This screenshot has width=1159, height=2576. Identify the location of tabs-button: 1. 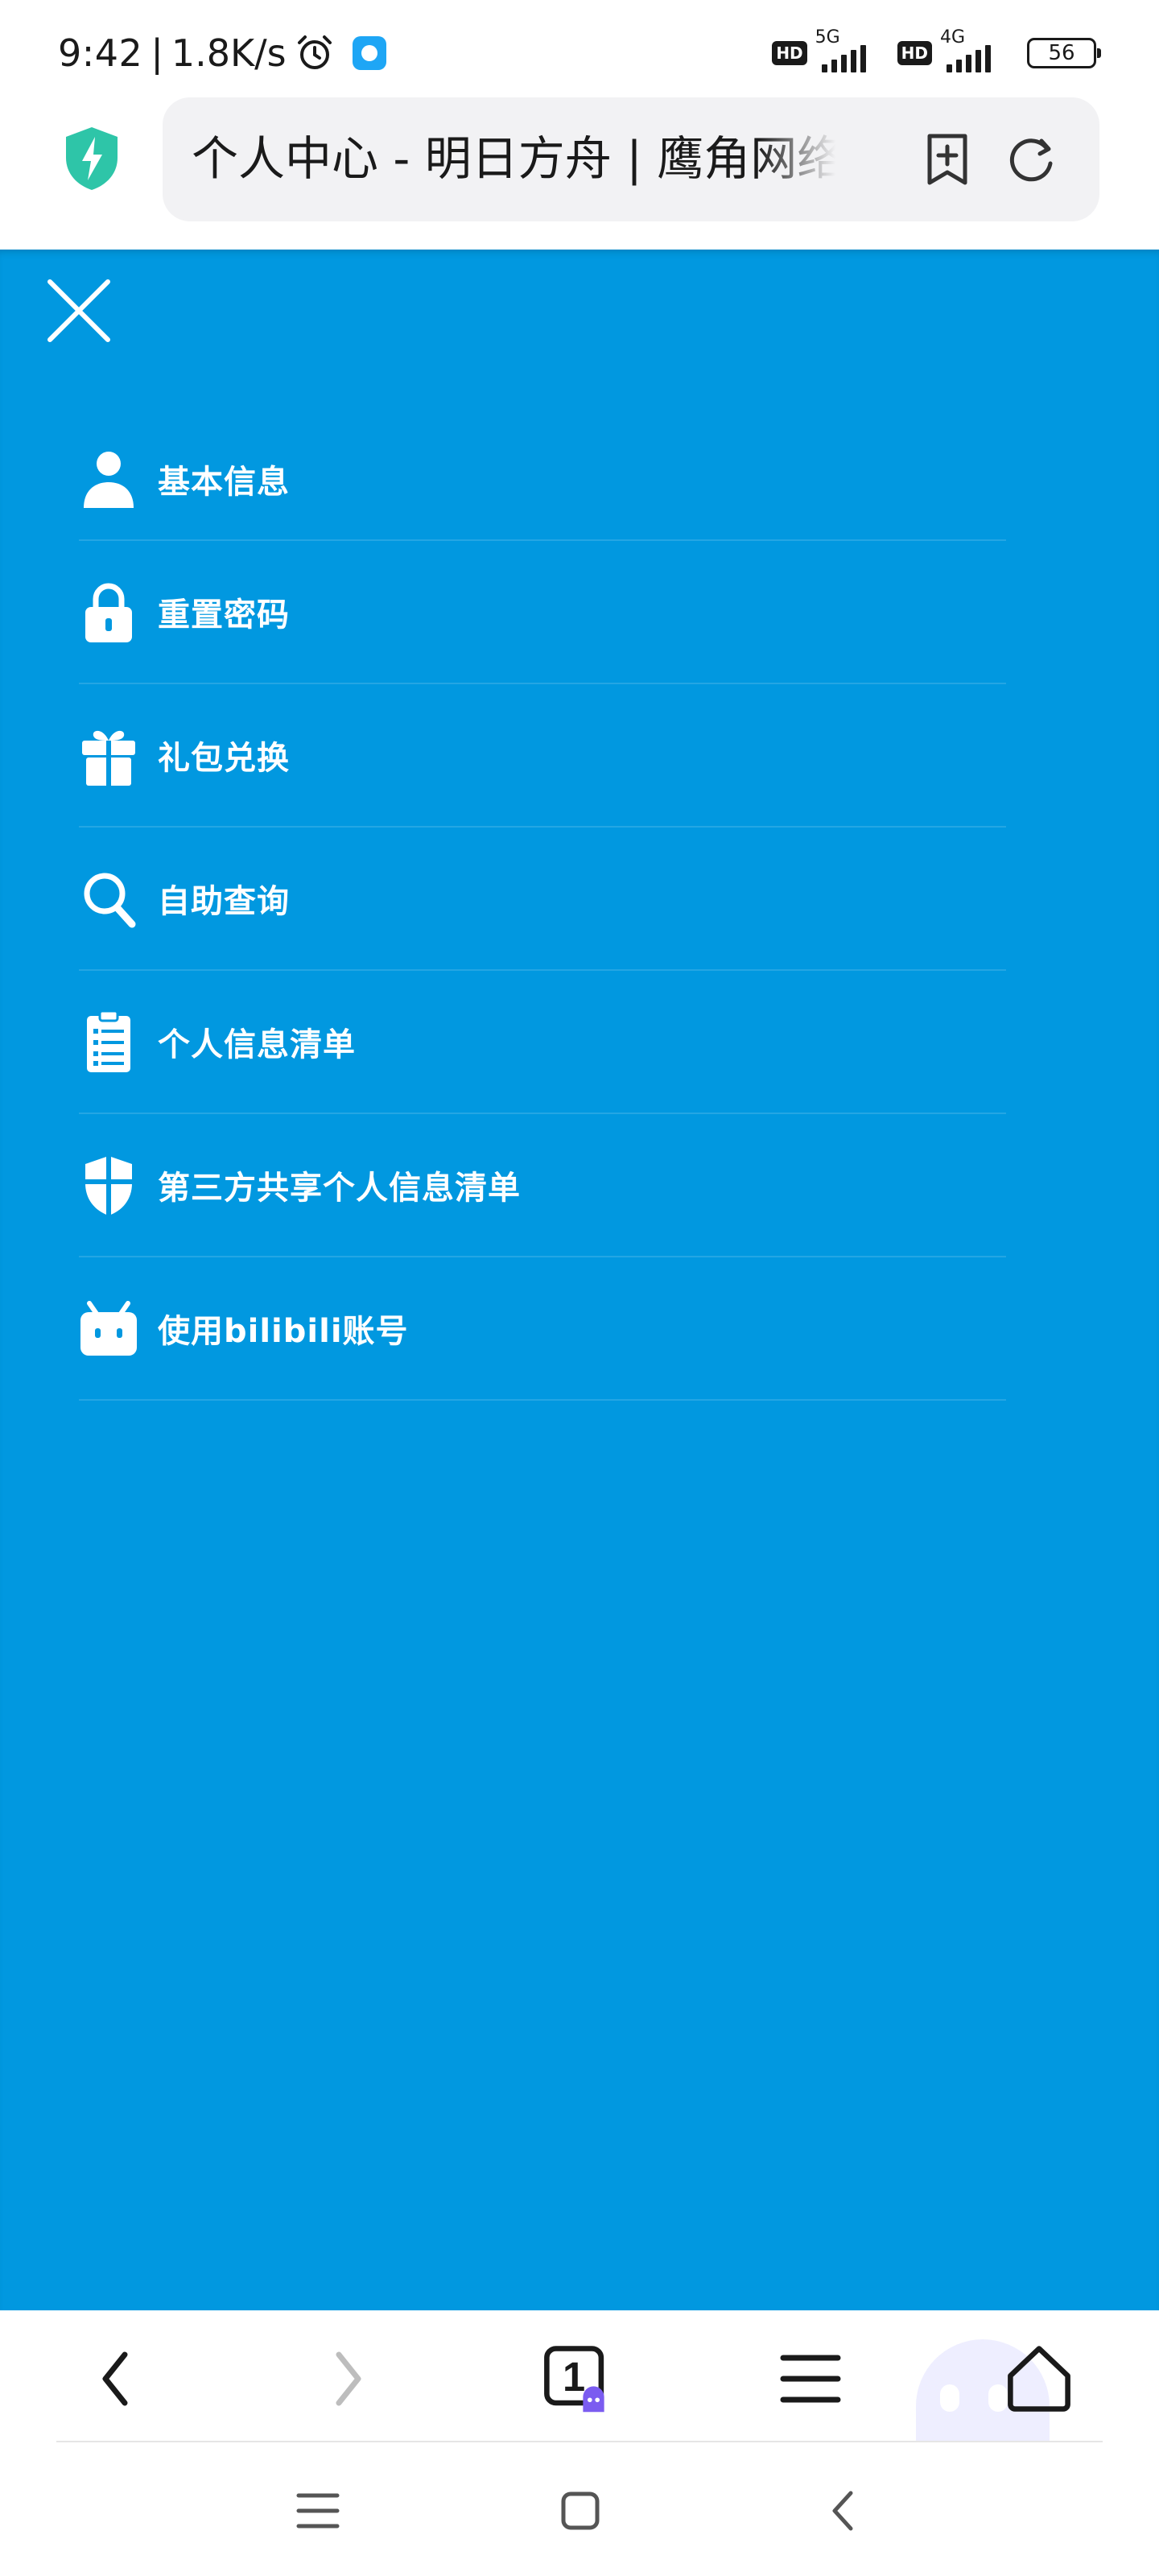
(575, 2379).